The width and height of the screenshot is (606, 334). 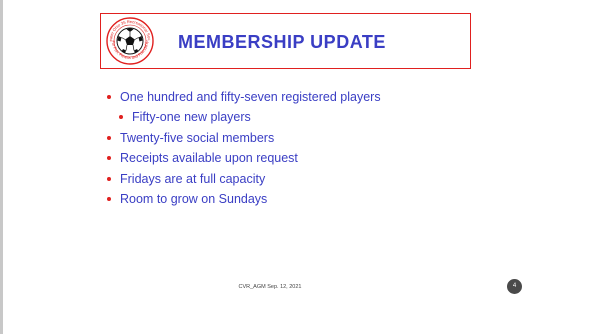 What do you see at coordinates (324, 199) in the screenshot?
I see `bullet-item: Room to grow on Sundays` at bounding box center [324, 199].